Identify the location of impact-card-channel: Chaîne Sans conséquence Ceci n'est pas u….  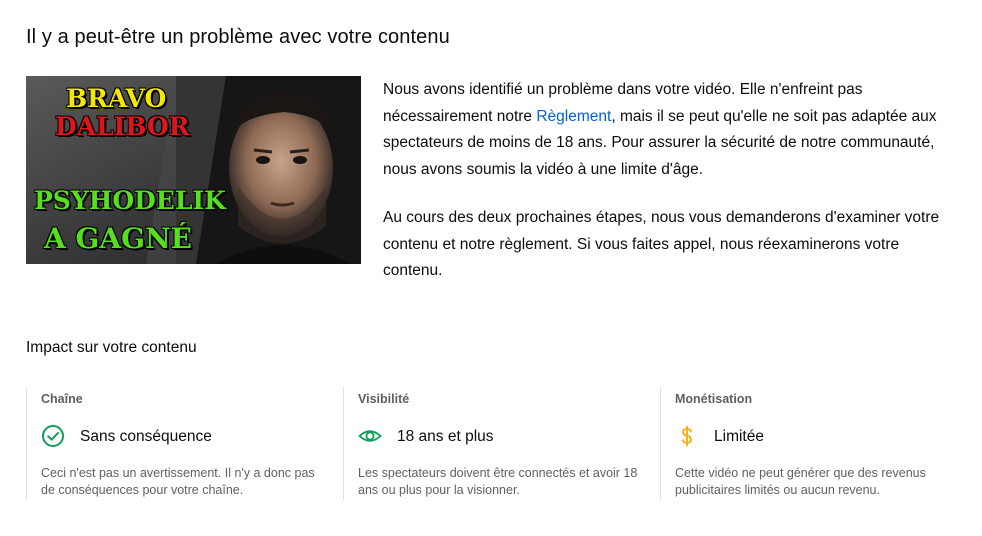
(176, 443).